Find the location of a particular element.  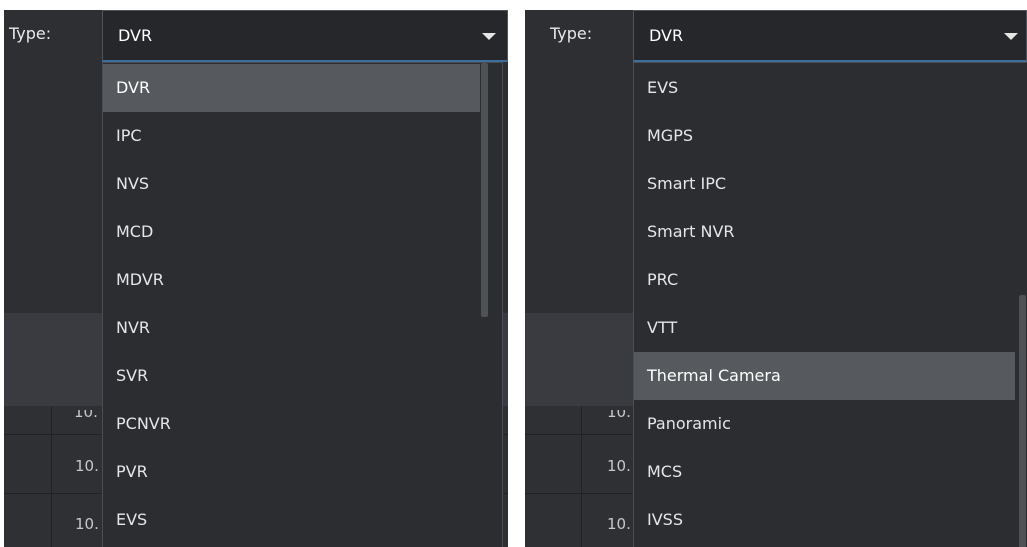

type-option: Smart IPC is located at coordinates (824, 184).